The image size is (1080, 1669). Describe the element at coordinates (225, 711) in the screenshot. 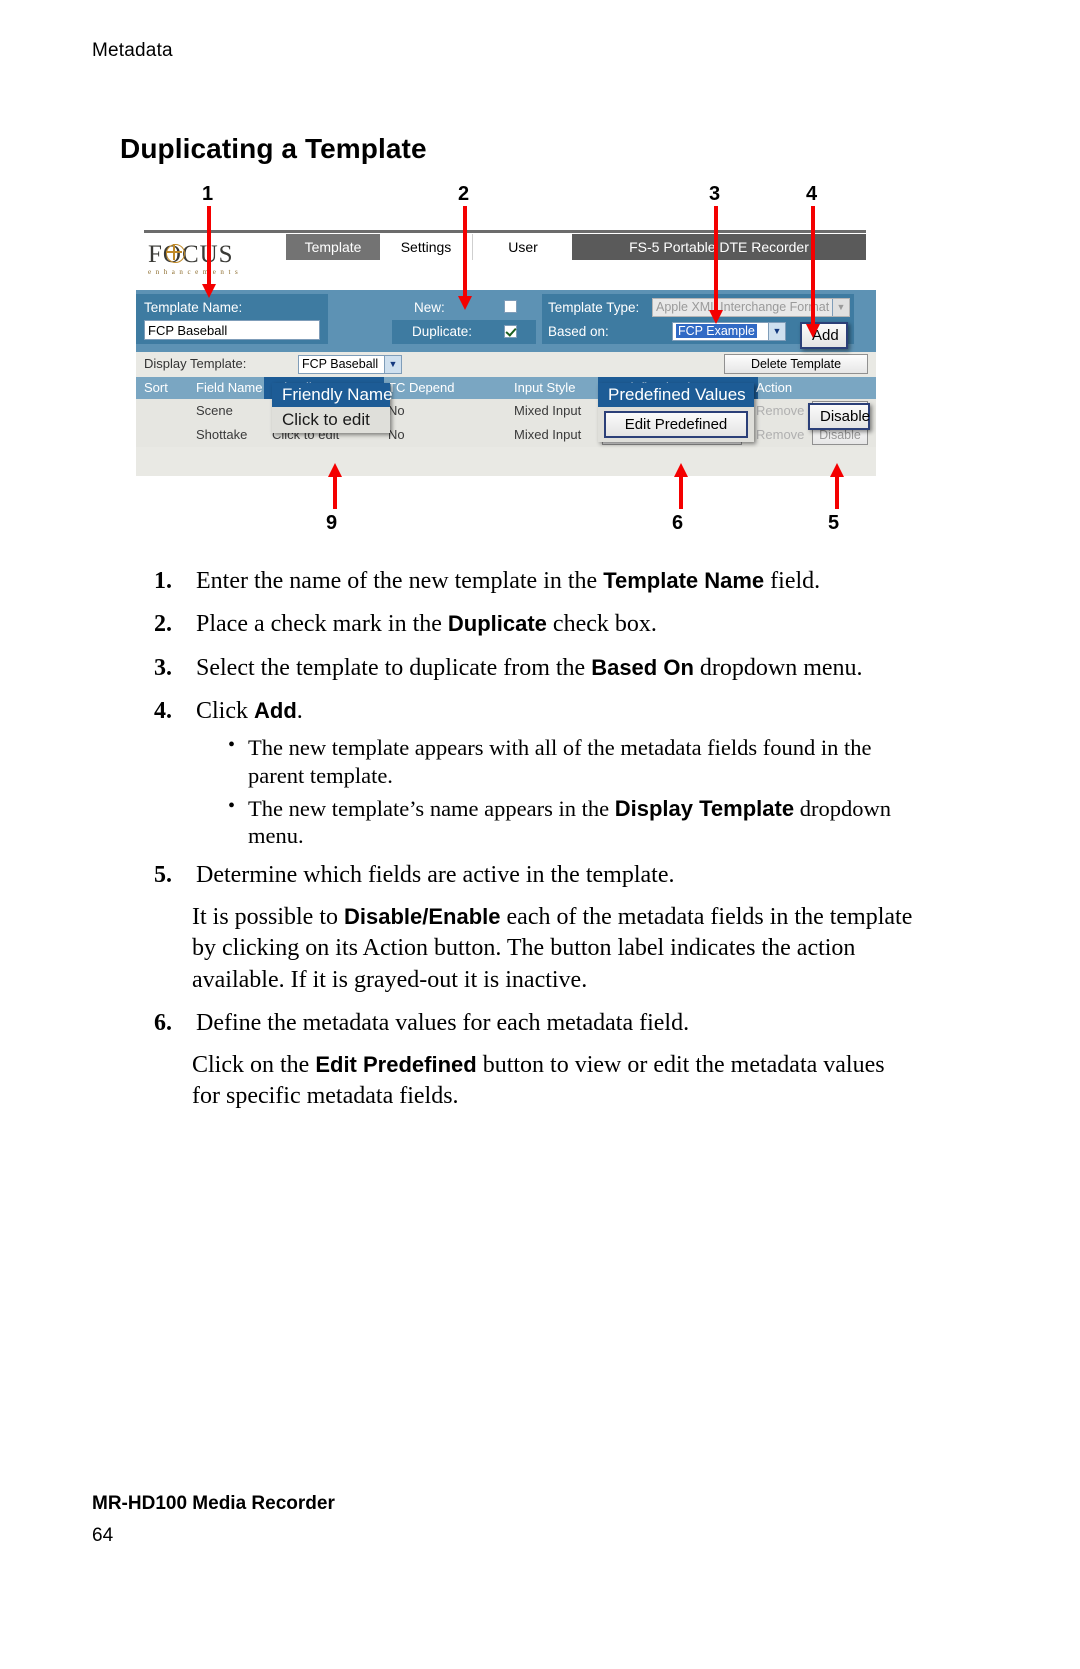

I see `step-4-text-a: Click` at that location.